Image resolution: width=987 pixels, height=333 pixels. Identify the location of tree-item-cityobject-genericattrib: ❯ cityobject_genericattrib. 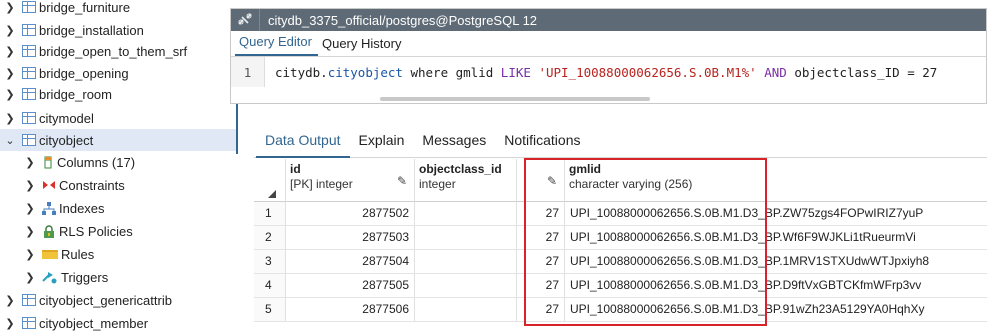
(88, 300).